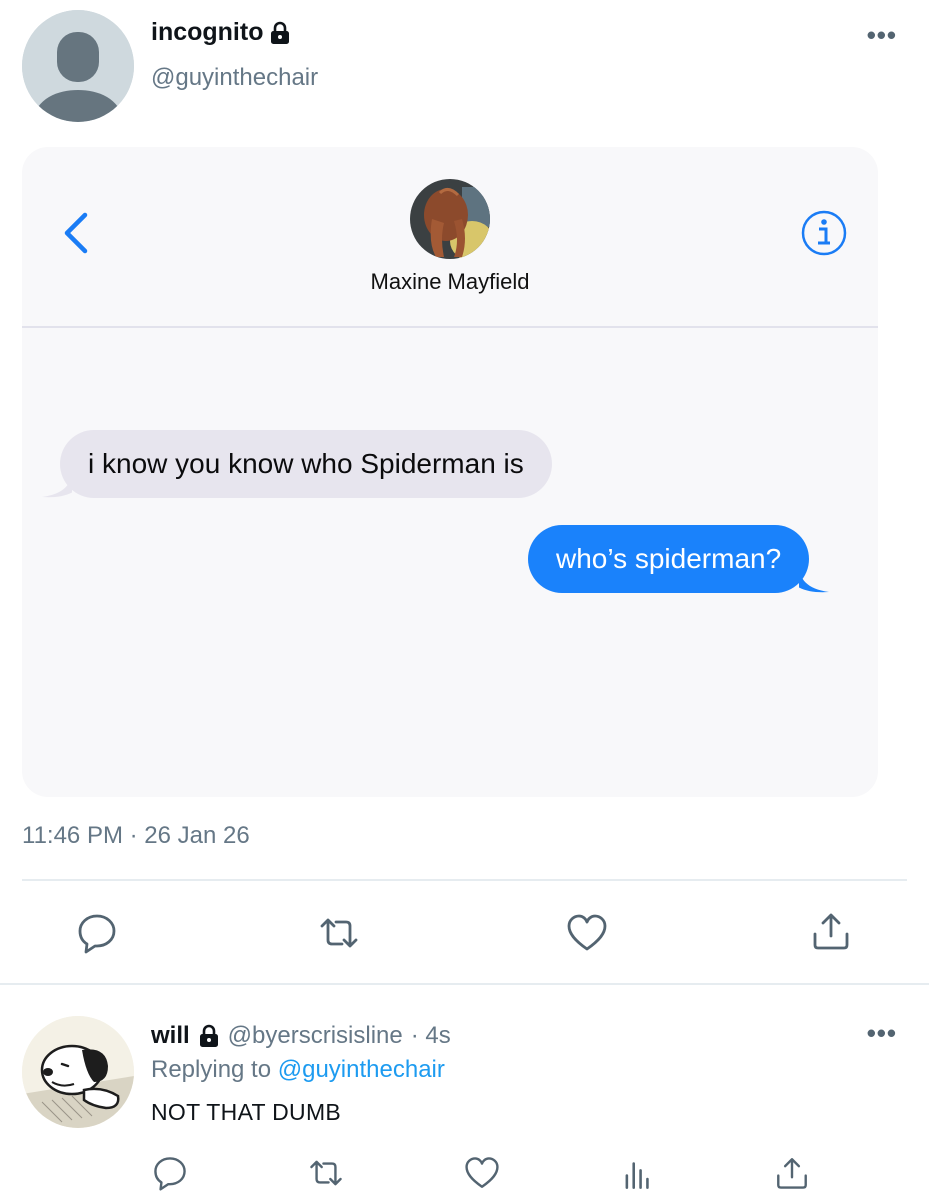 The image size is (929, 1200). What do you see at coordinates (882, 35) in the screenshot?
I see `more-options-icon: •••` at bounding box center [882, 35].